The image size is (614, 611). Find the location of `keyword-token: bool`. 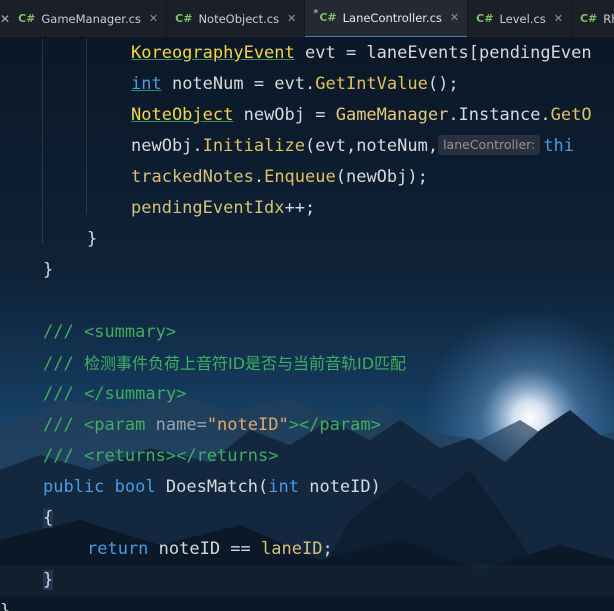

keyword-token: bool is located at coordinates (135, 487).